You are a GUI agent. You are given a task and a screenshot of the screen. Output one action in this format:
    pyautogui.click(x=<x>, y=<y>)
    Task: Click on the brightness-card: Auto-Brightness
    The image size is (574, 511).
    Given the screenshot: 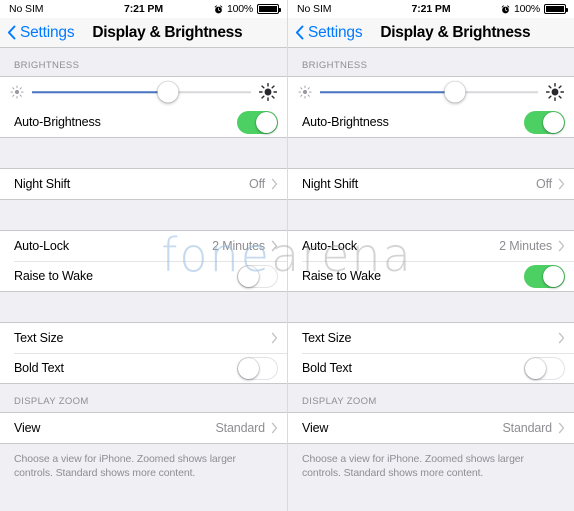 What is the action you would take?
    pyautogui.click(x=143, y=107)
    